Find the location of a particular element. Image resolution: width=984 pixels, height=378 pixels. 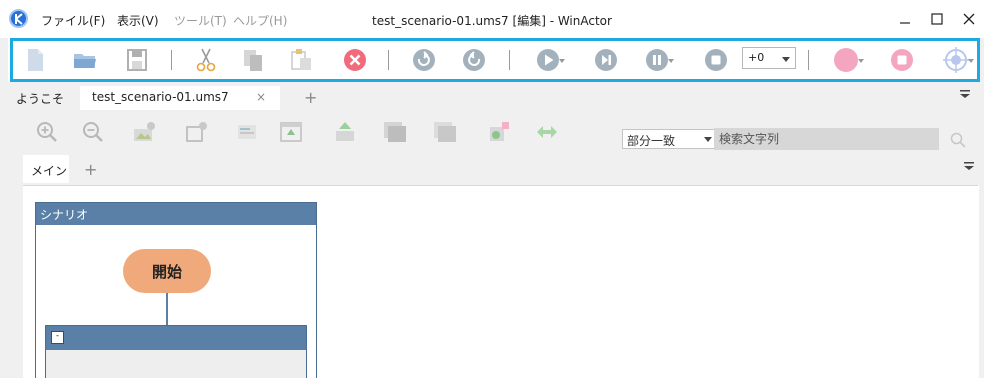

group-add-button is located at coordinates (197, 132).